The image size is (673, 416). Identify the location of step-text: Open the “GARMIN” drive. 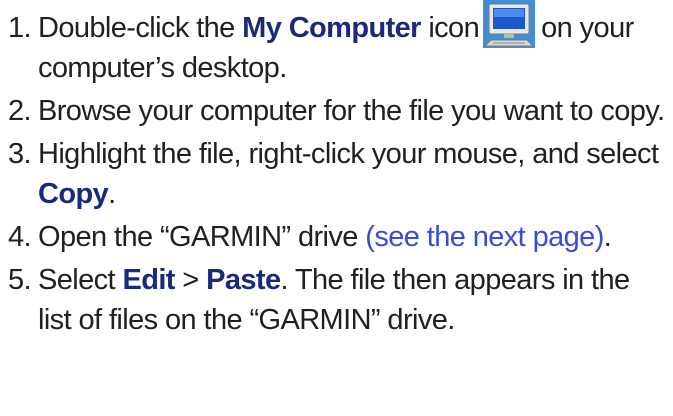
(202, 237).